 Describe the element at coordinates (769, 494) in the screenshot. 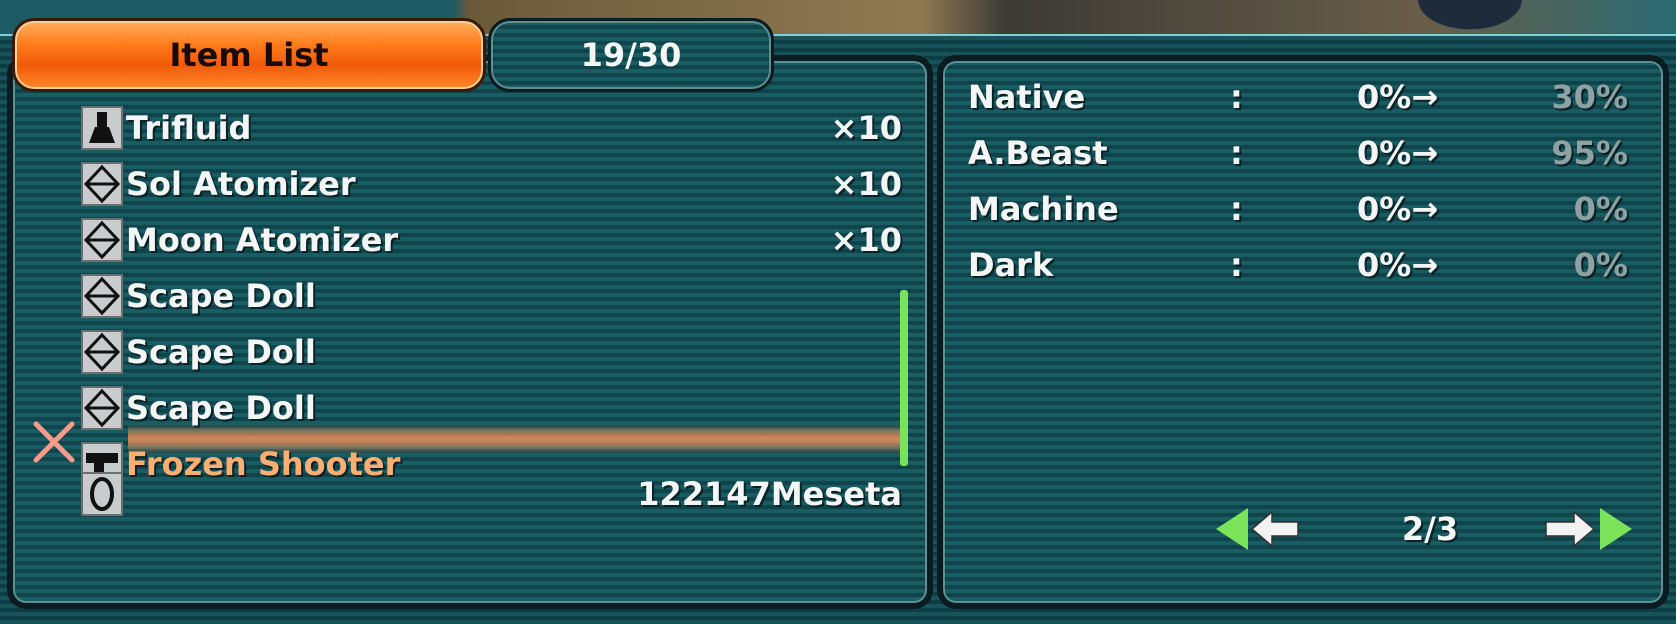

I see `meseta-value: 122147Meseta` at that location.